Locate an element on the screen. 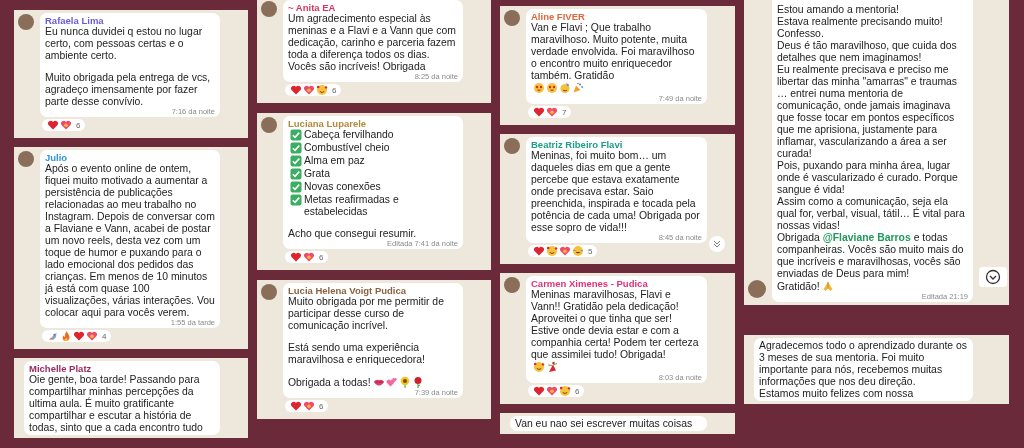 The image size is (1024, 448). reactions-pill: 7 is located at coordinates (550, 112).